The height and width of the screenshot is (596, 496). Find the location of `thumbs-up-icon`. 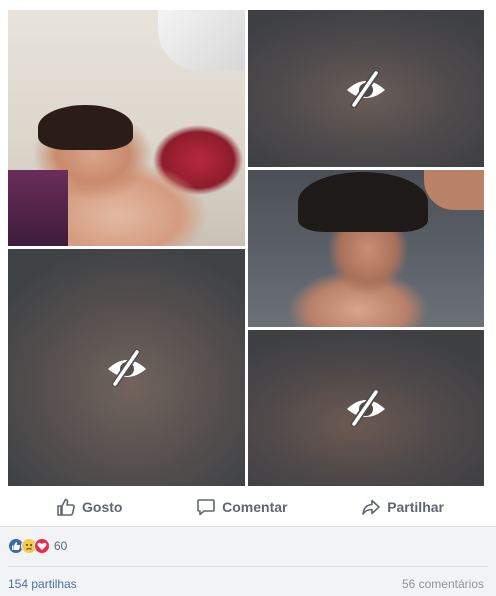

thumbs-up-icon is located at coordinates (66, 507).